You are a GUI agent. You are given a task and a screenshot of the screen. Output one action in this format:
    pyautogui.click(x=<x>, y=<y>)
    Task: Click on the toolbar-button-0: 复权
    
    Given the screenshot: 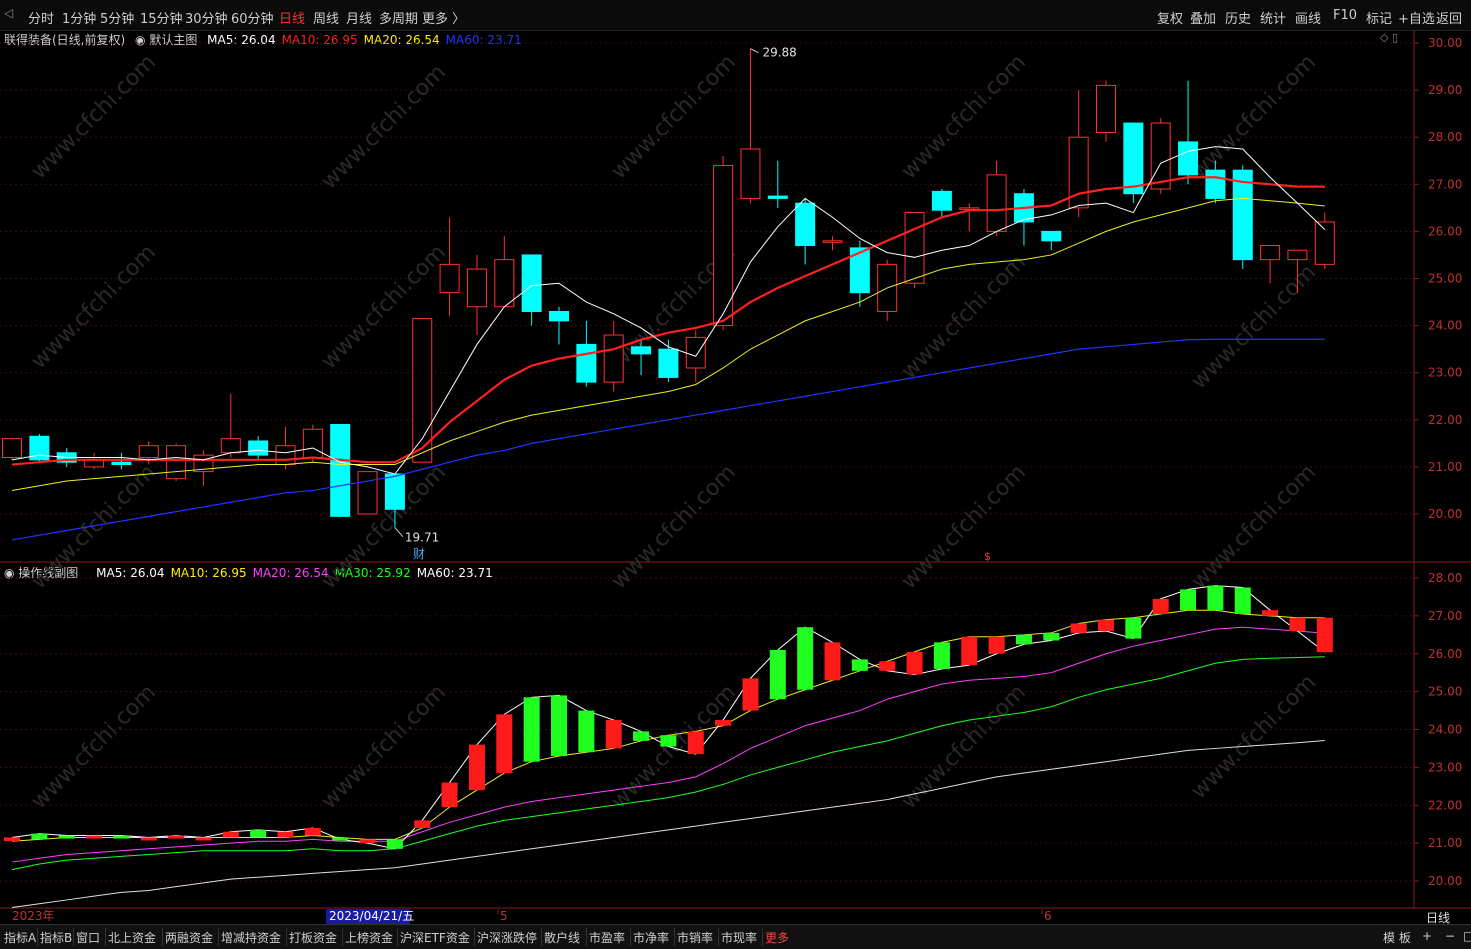 What is the action you would take?
    pyautogui.click(x=1170, y=17)
    